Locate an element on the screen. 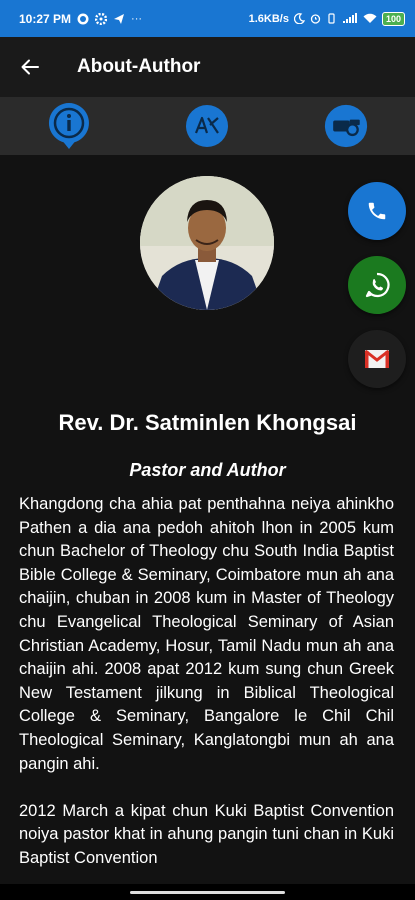  page-title: About-Author is located at coordinates (139, 66).